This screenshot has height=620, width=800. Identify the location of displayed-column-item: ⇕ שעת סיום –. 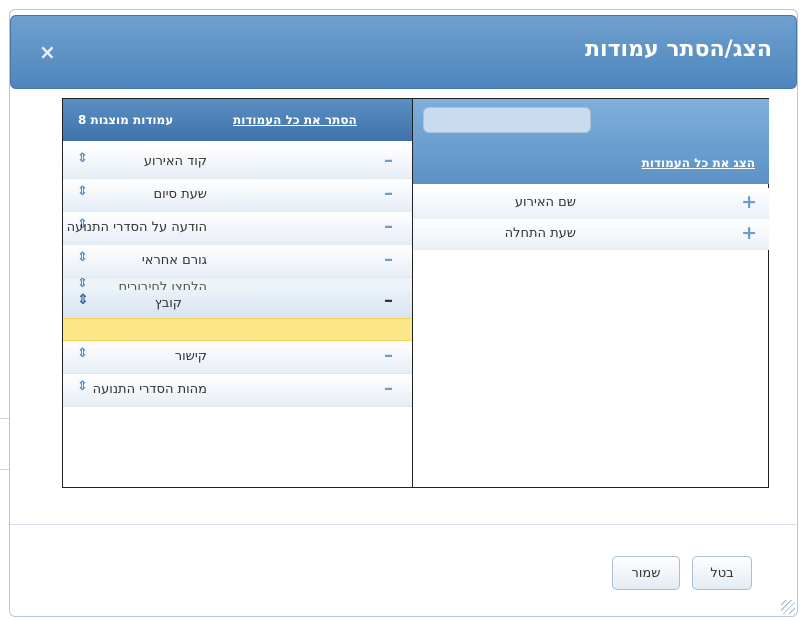
(237, 195).